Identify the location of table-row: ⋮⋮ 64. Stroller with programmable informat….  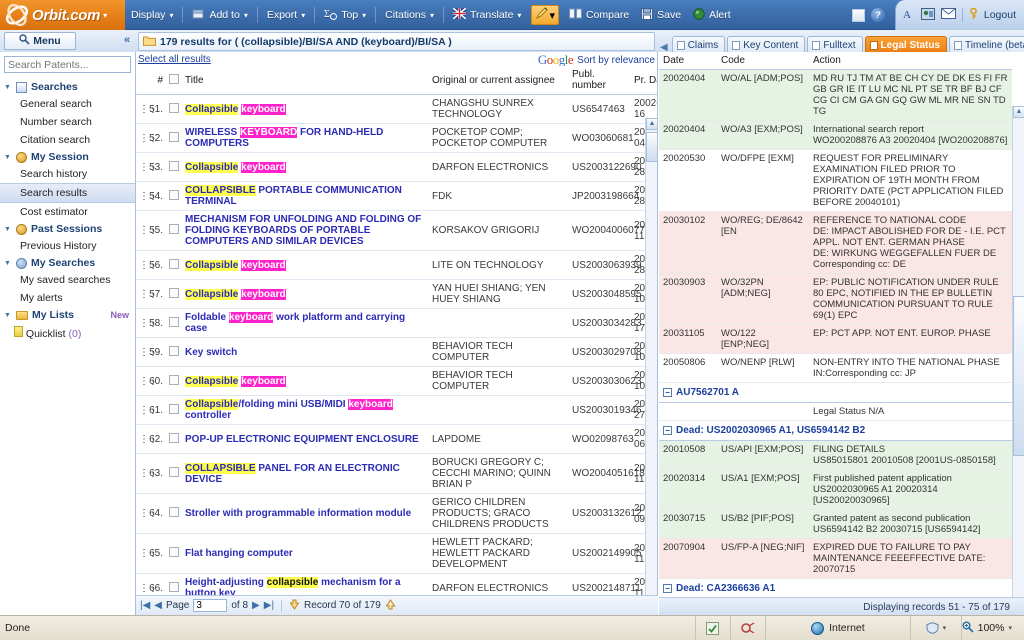
(396, 513).